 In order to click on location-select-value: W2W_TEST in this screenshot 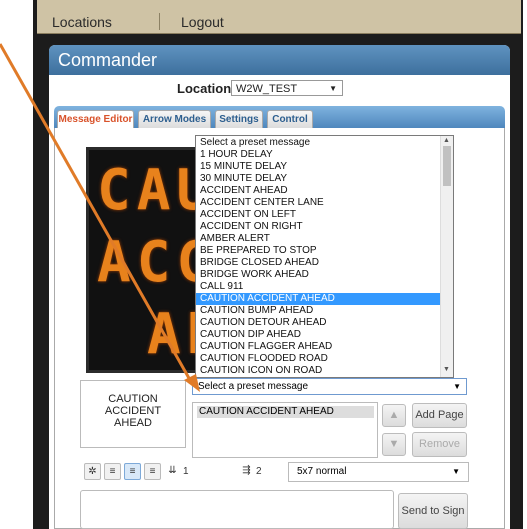, I will do `click(267, 89)`.